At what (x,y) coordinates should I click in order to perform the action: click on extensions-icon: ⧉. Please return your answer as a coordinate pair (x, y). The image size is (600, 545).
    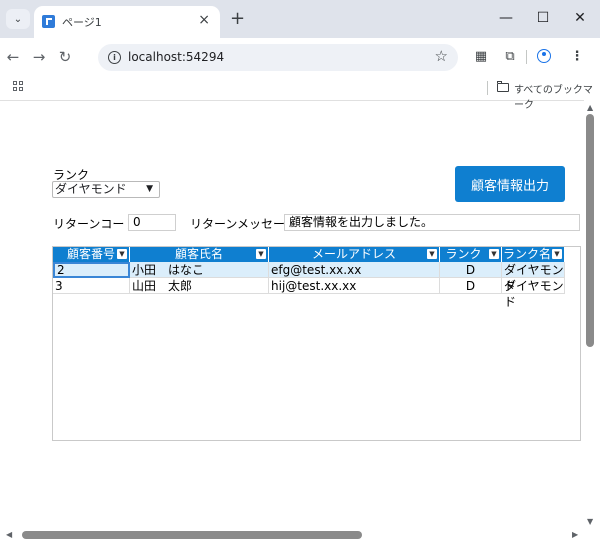
    Looking at the image, I should click on (510, 56).